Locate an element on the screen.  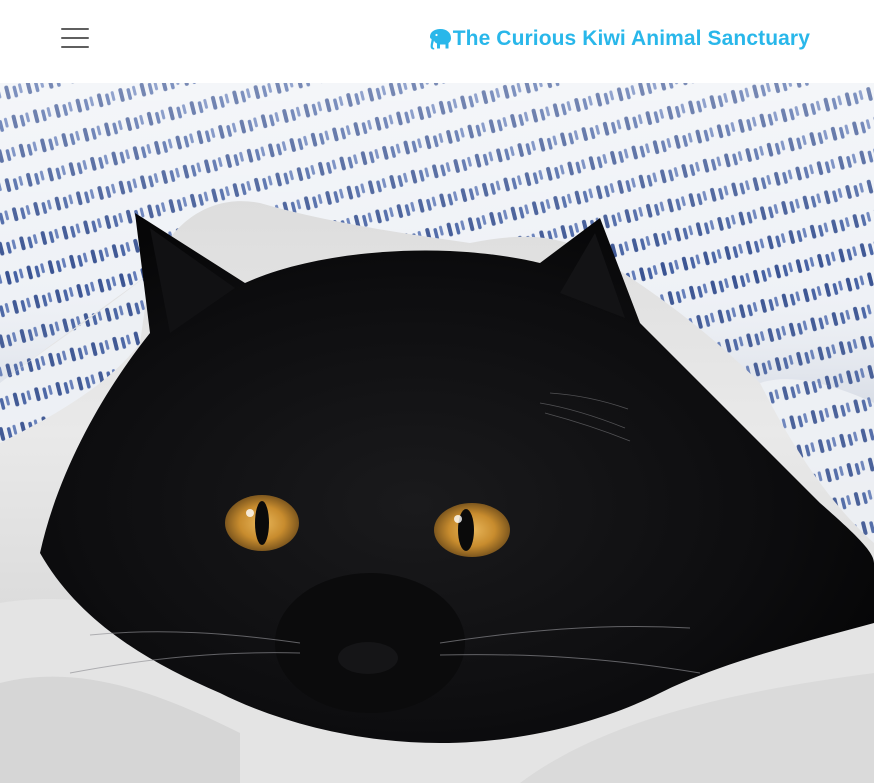
brand-title: The Curious Kiwi Animal Sanctuary is located at coordinates (631, 38).